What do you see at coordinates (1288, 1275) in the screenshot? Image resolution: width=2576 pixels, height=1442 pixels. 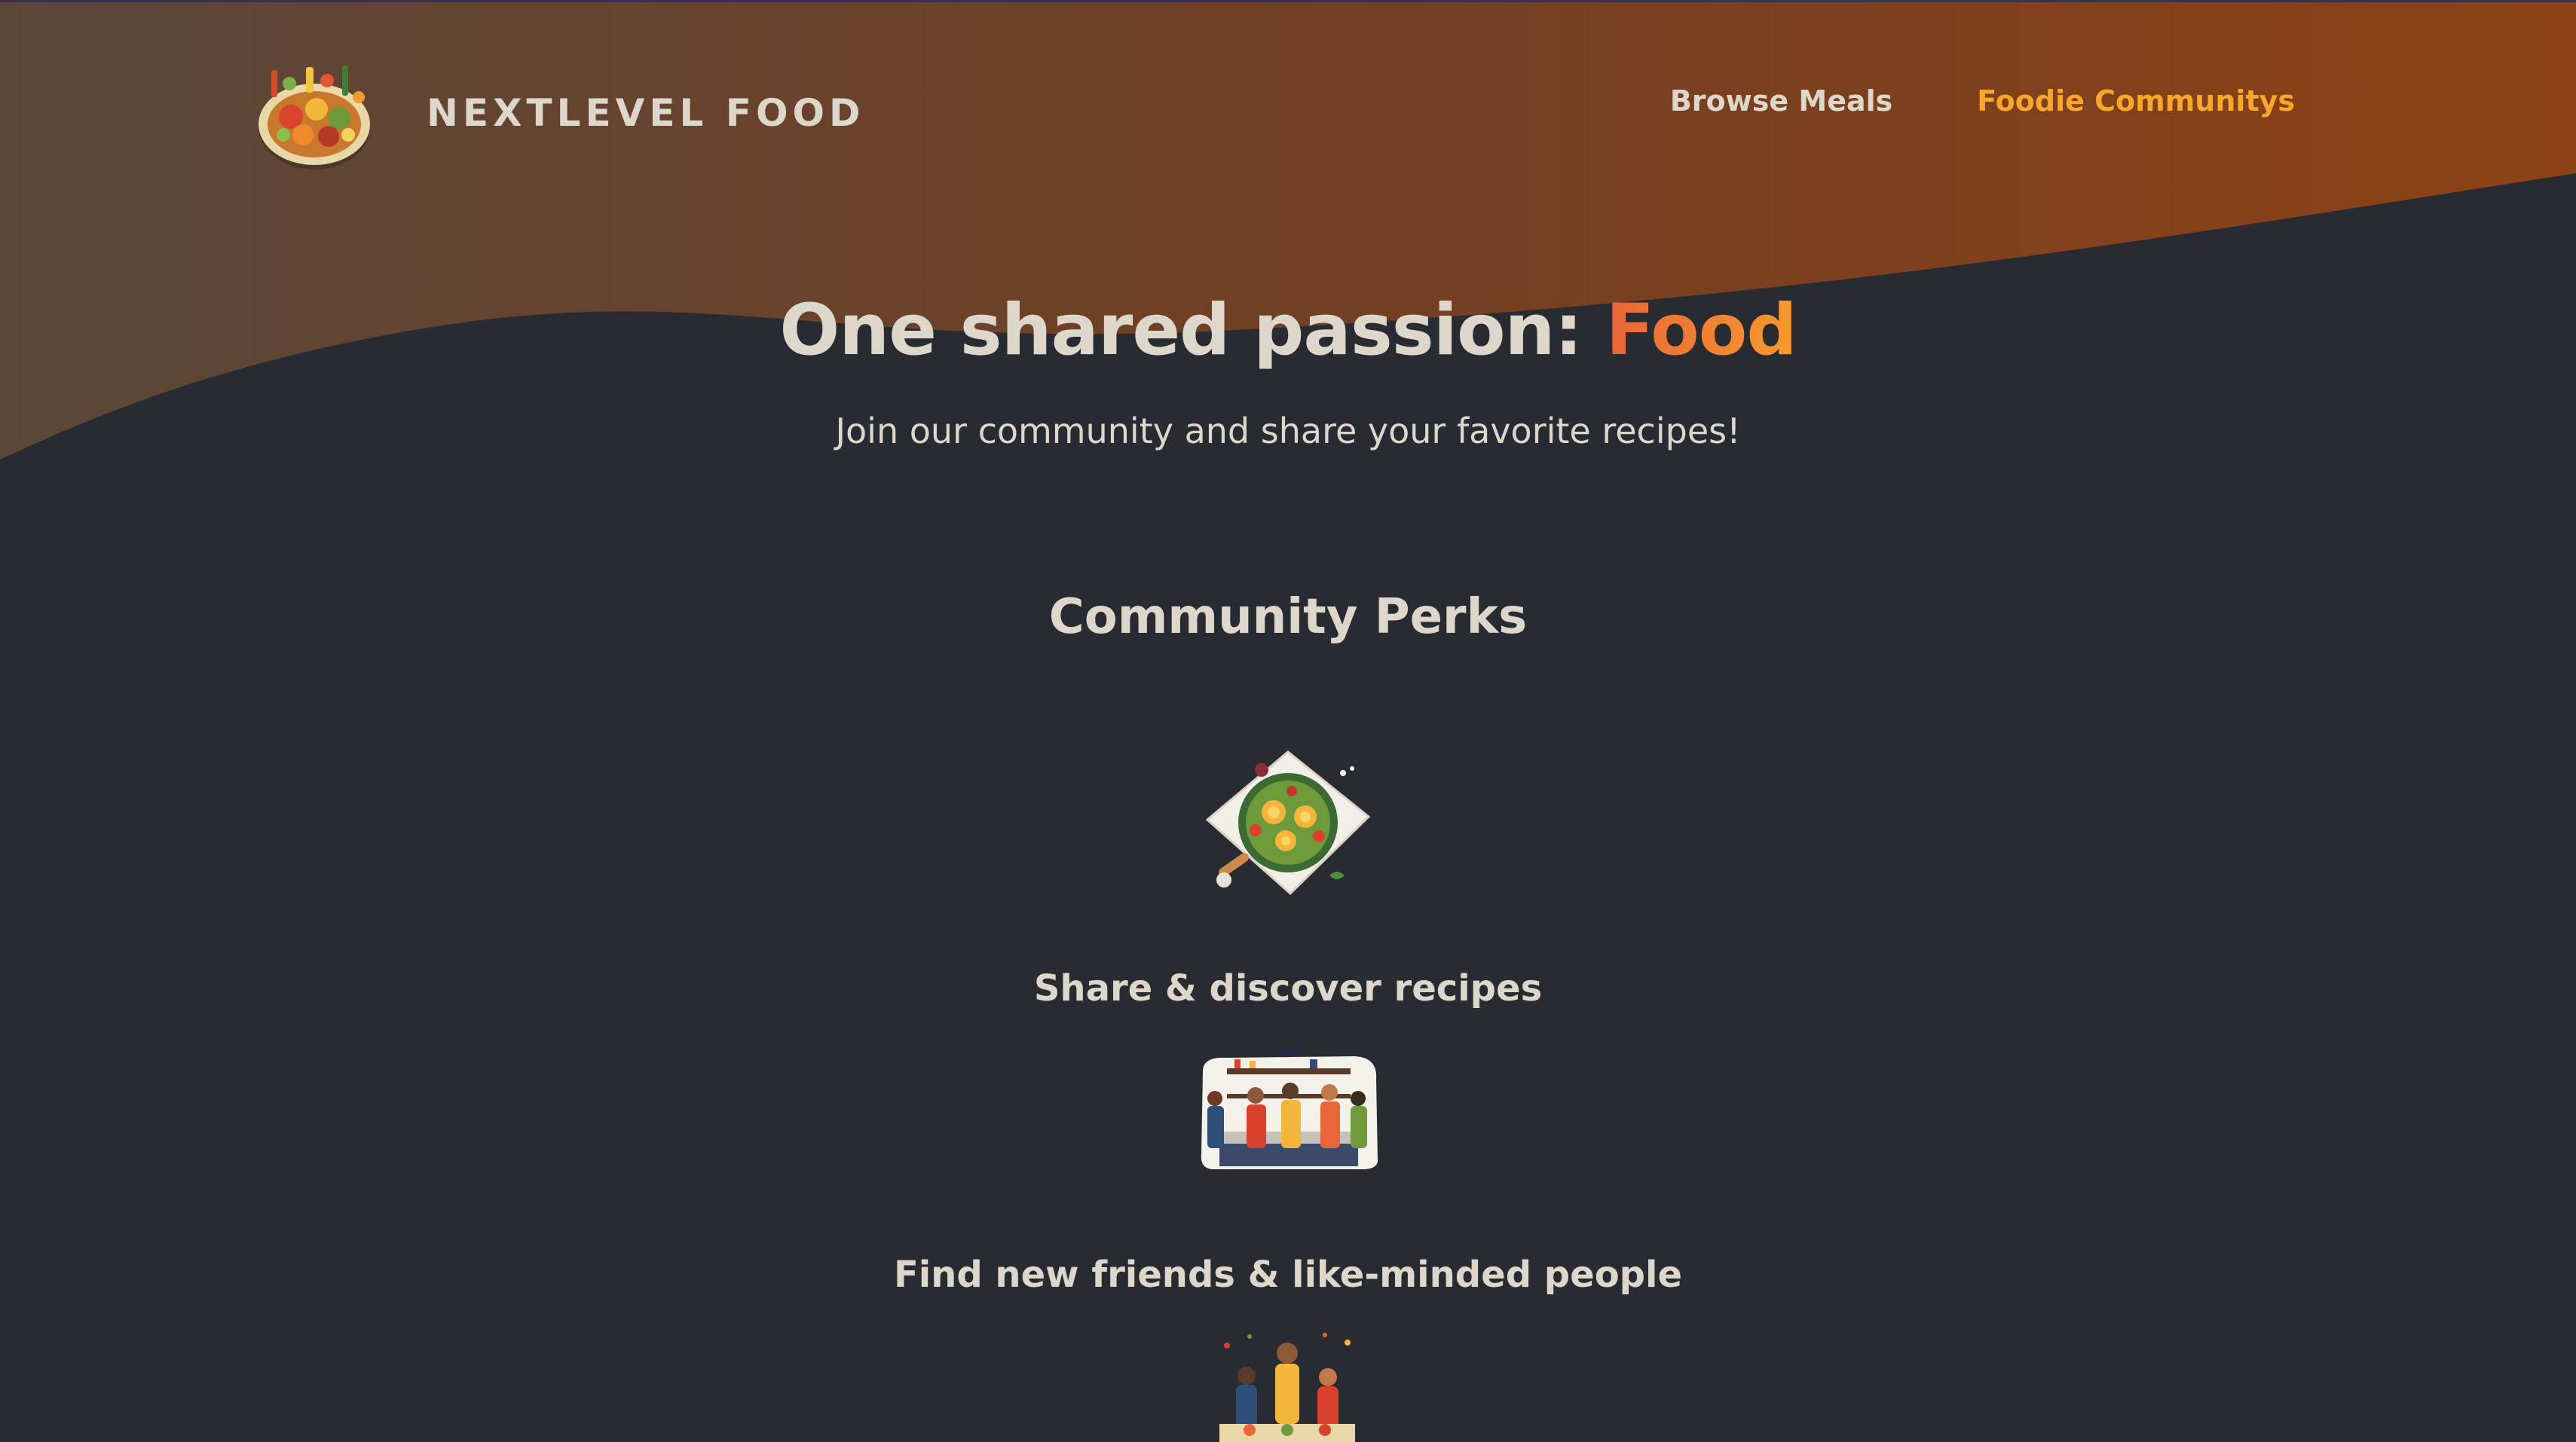 I see `perk-label-find-friends: Find new friends & like-minded people` at bounding box center [1288, 1275].